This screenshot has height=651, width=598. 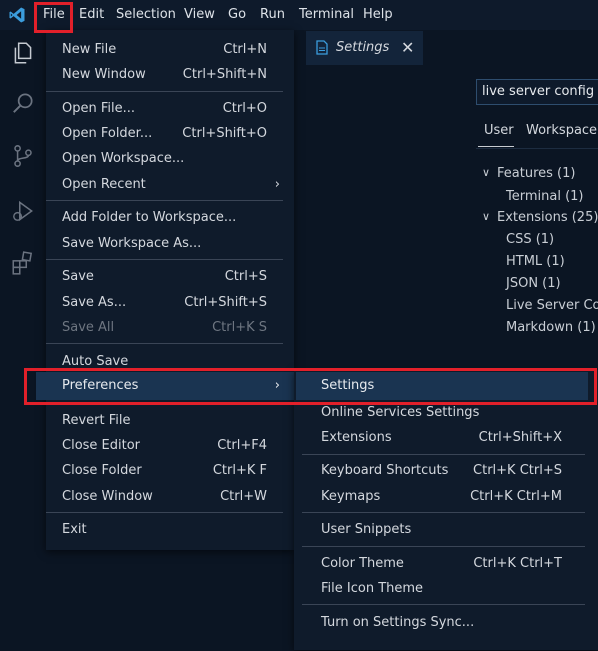 I want to click on tab-label: Settings, so click(x=363, y=47).